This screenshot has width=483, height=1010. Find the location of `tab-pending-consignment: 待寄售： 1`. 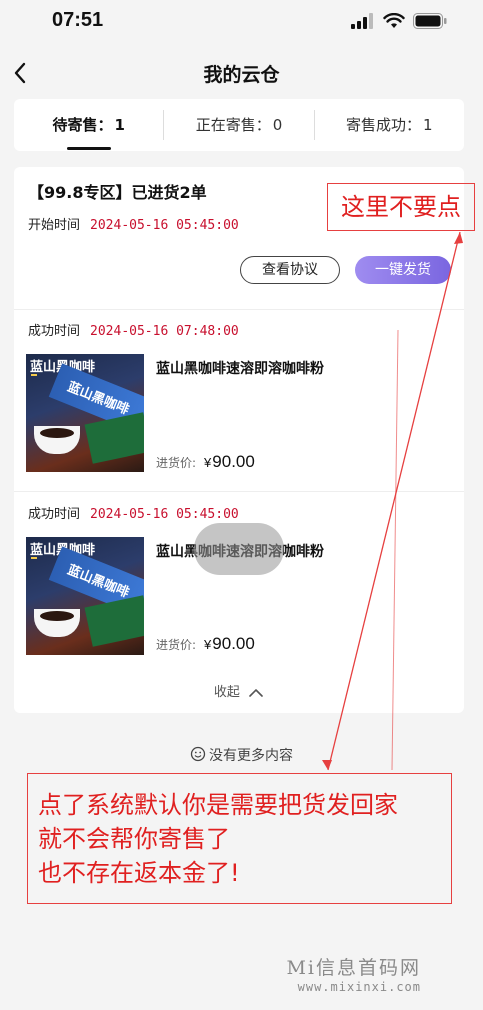

tab-pending-consignment: 待寄售： 1 is located at coordinates (88, 125).